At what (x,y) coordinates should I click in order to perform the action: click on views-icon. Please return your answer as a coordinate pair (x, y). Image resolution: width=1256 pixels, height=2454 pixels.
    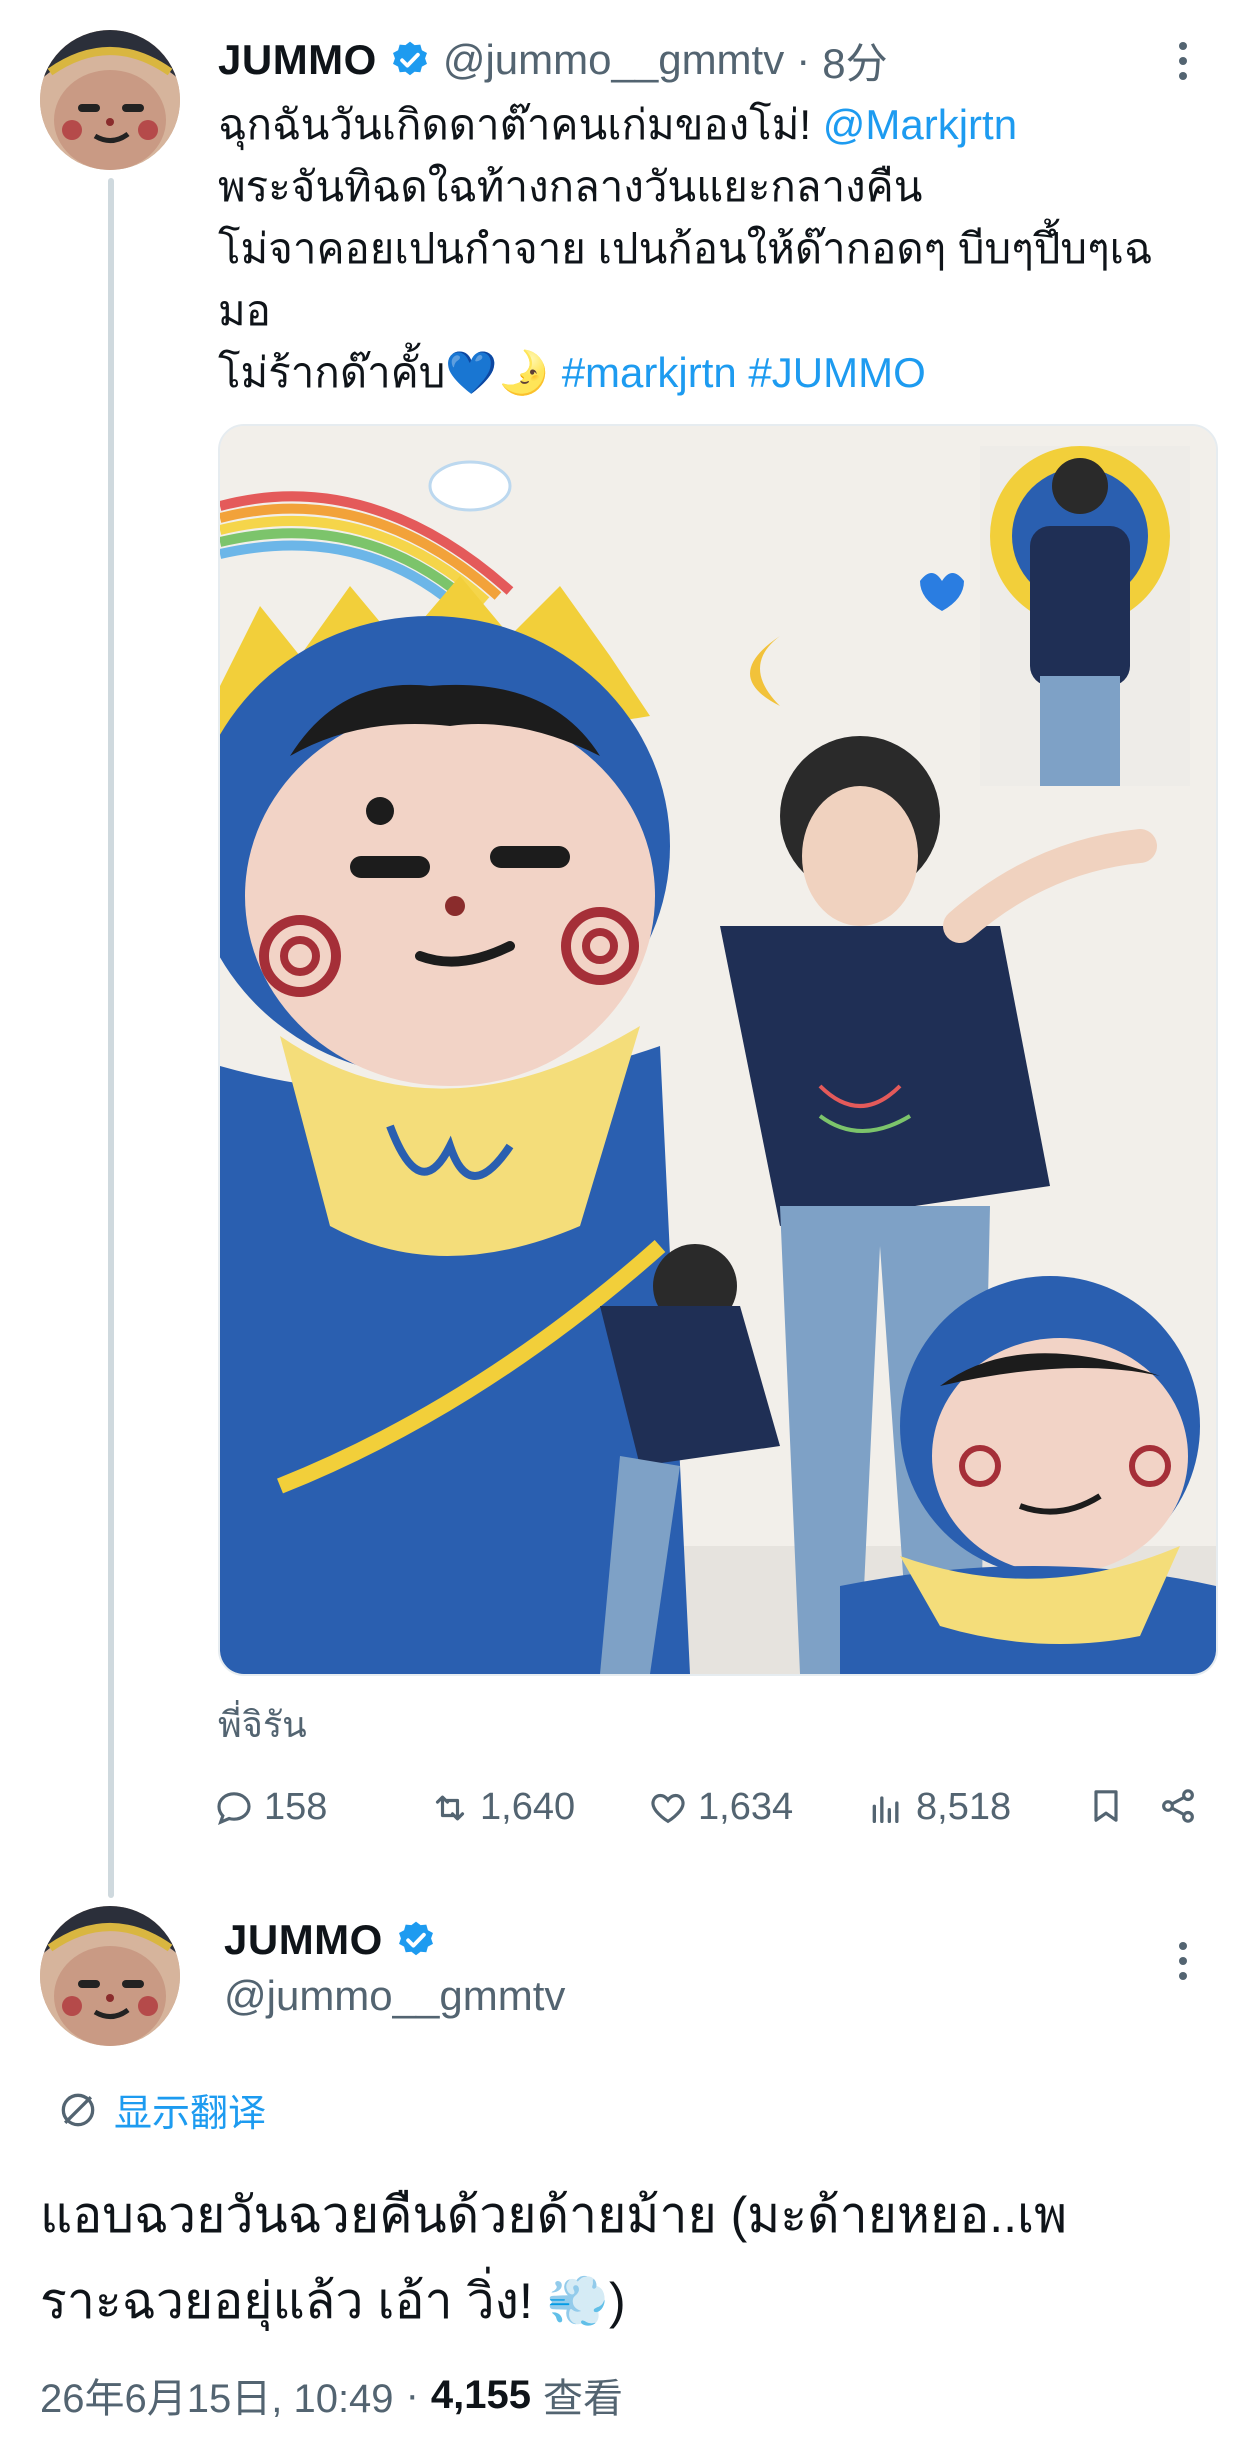
    Looking at the image, I should click on (885, 1809).